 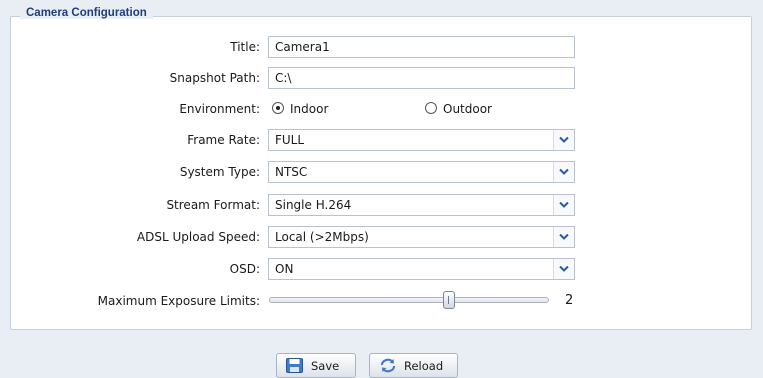 I want to click on title-row: Title:, so click(x=381, y=47).